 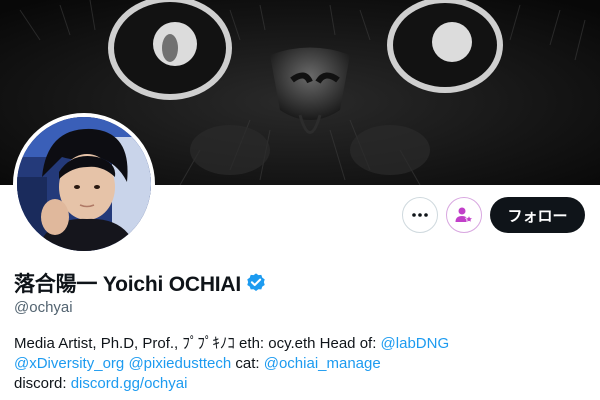 I want to click on mention-link: @labDNG, so click(x=415, y=343).